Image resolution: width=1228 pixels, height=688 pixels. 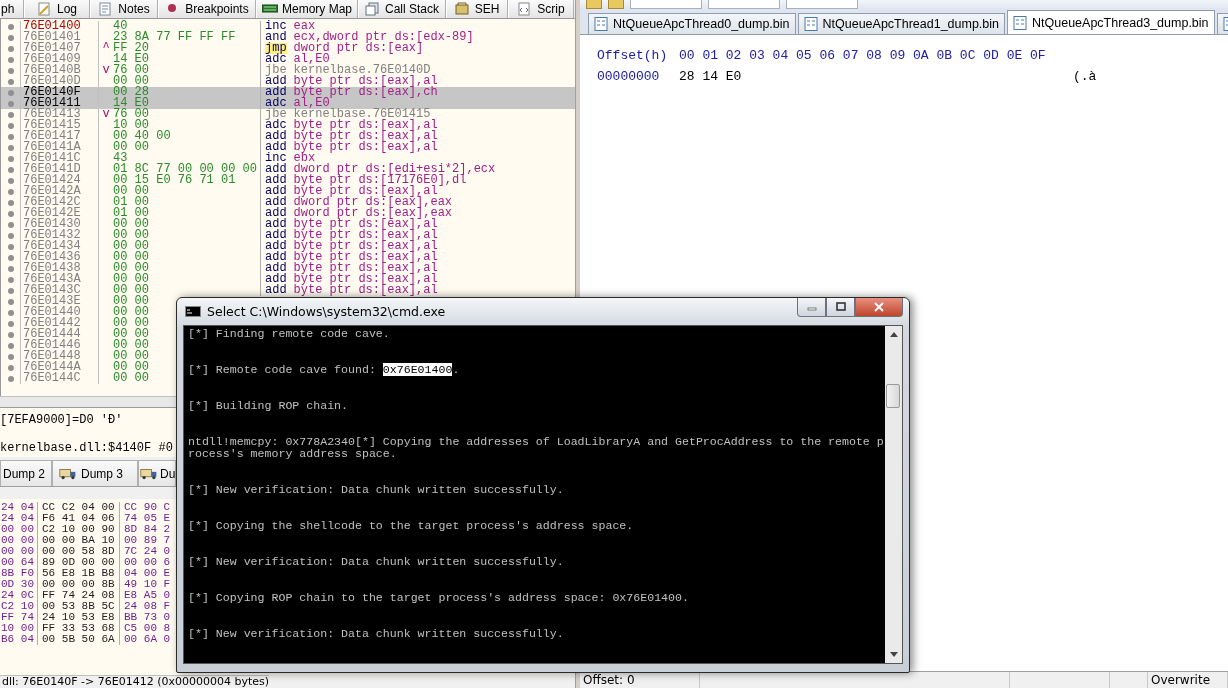 I want to click on disassembly-row: 76E0142C 01 00 add dword ptr ds:[eax],eax, so click(x=288, y=202).